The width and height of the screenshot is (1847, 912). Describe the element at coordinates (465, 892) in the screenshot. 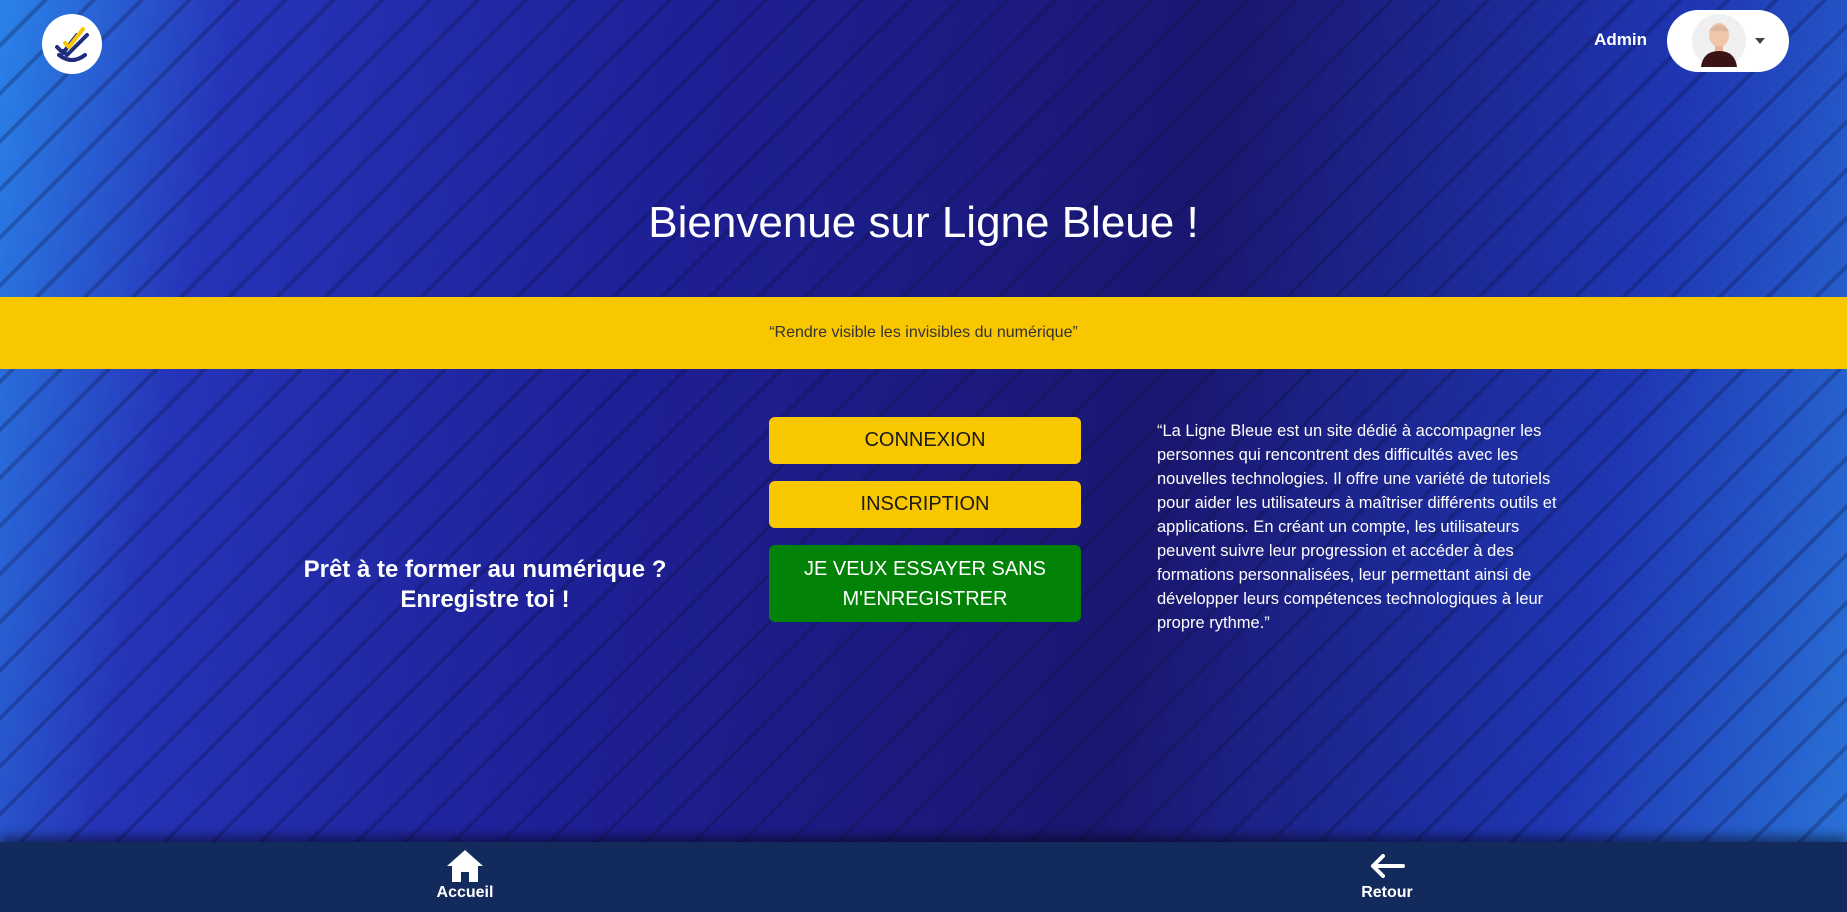

I see `nav-home-label: Accueil` at that location.